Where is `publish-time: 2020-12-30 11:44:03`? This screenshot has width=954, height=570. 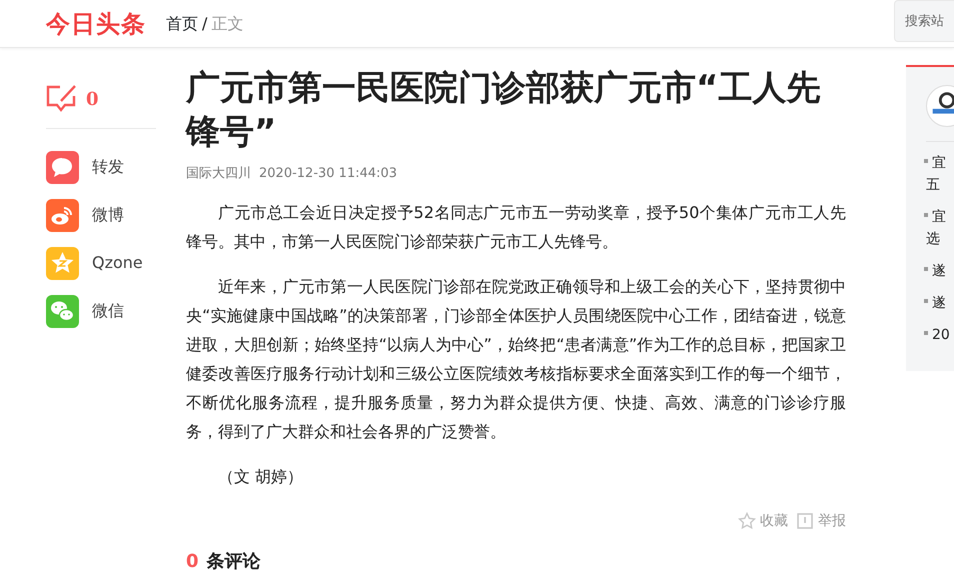 publish-time: 2020-12-30 11:44:03 is located at coordinates (328, 174).